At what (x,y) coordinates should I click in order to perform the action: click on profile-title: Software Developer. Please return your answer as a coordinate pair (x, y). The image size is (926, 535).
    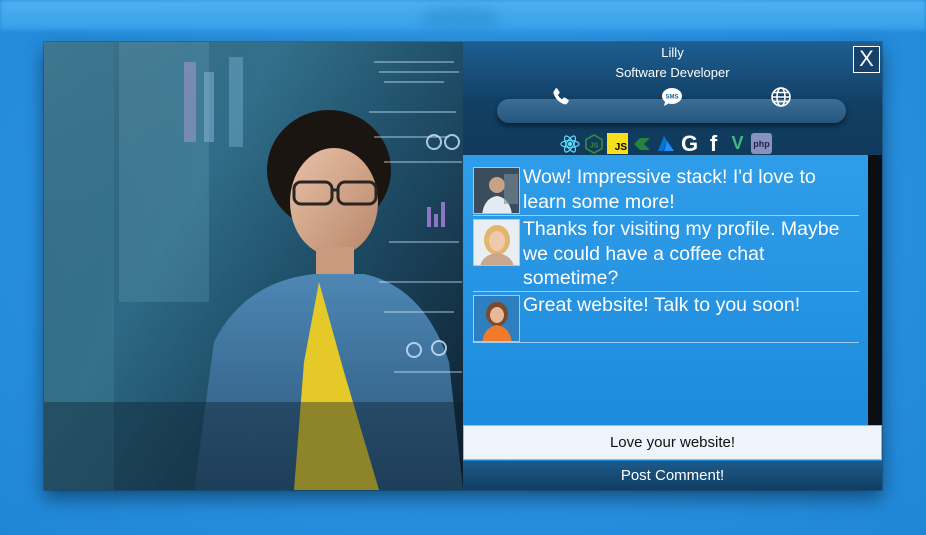
    Looking at the image, I should click on (672, 72).